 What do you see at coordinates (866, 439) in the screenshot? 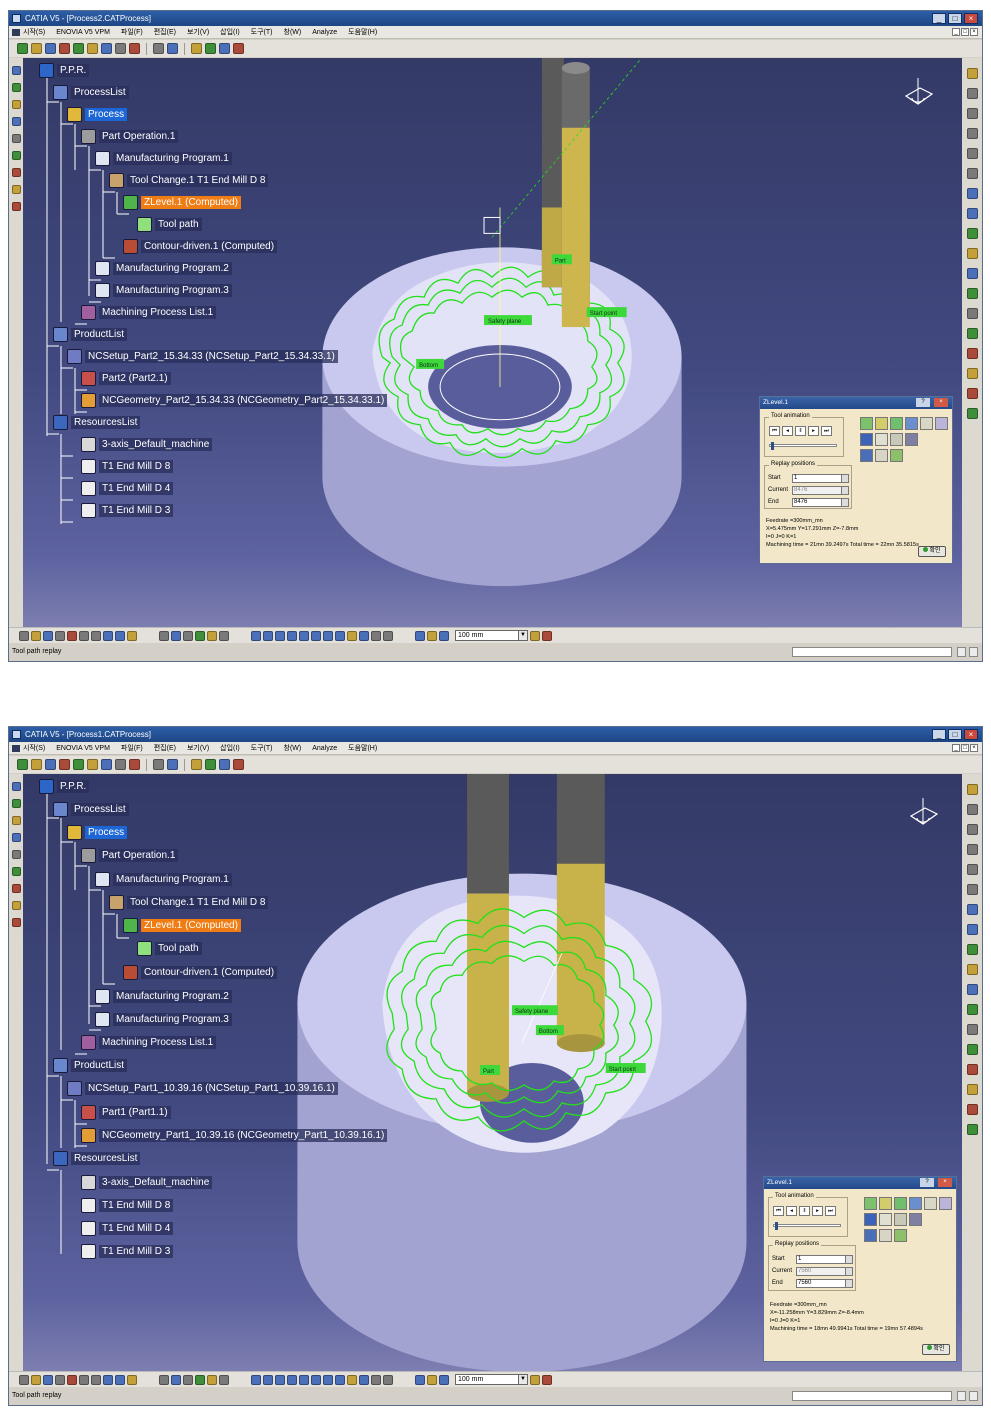
I see `cutting-icon` at bounding box center [866, 439].